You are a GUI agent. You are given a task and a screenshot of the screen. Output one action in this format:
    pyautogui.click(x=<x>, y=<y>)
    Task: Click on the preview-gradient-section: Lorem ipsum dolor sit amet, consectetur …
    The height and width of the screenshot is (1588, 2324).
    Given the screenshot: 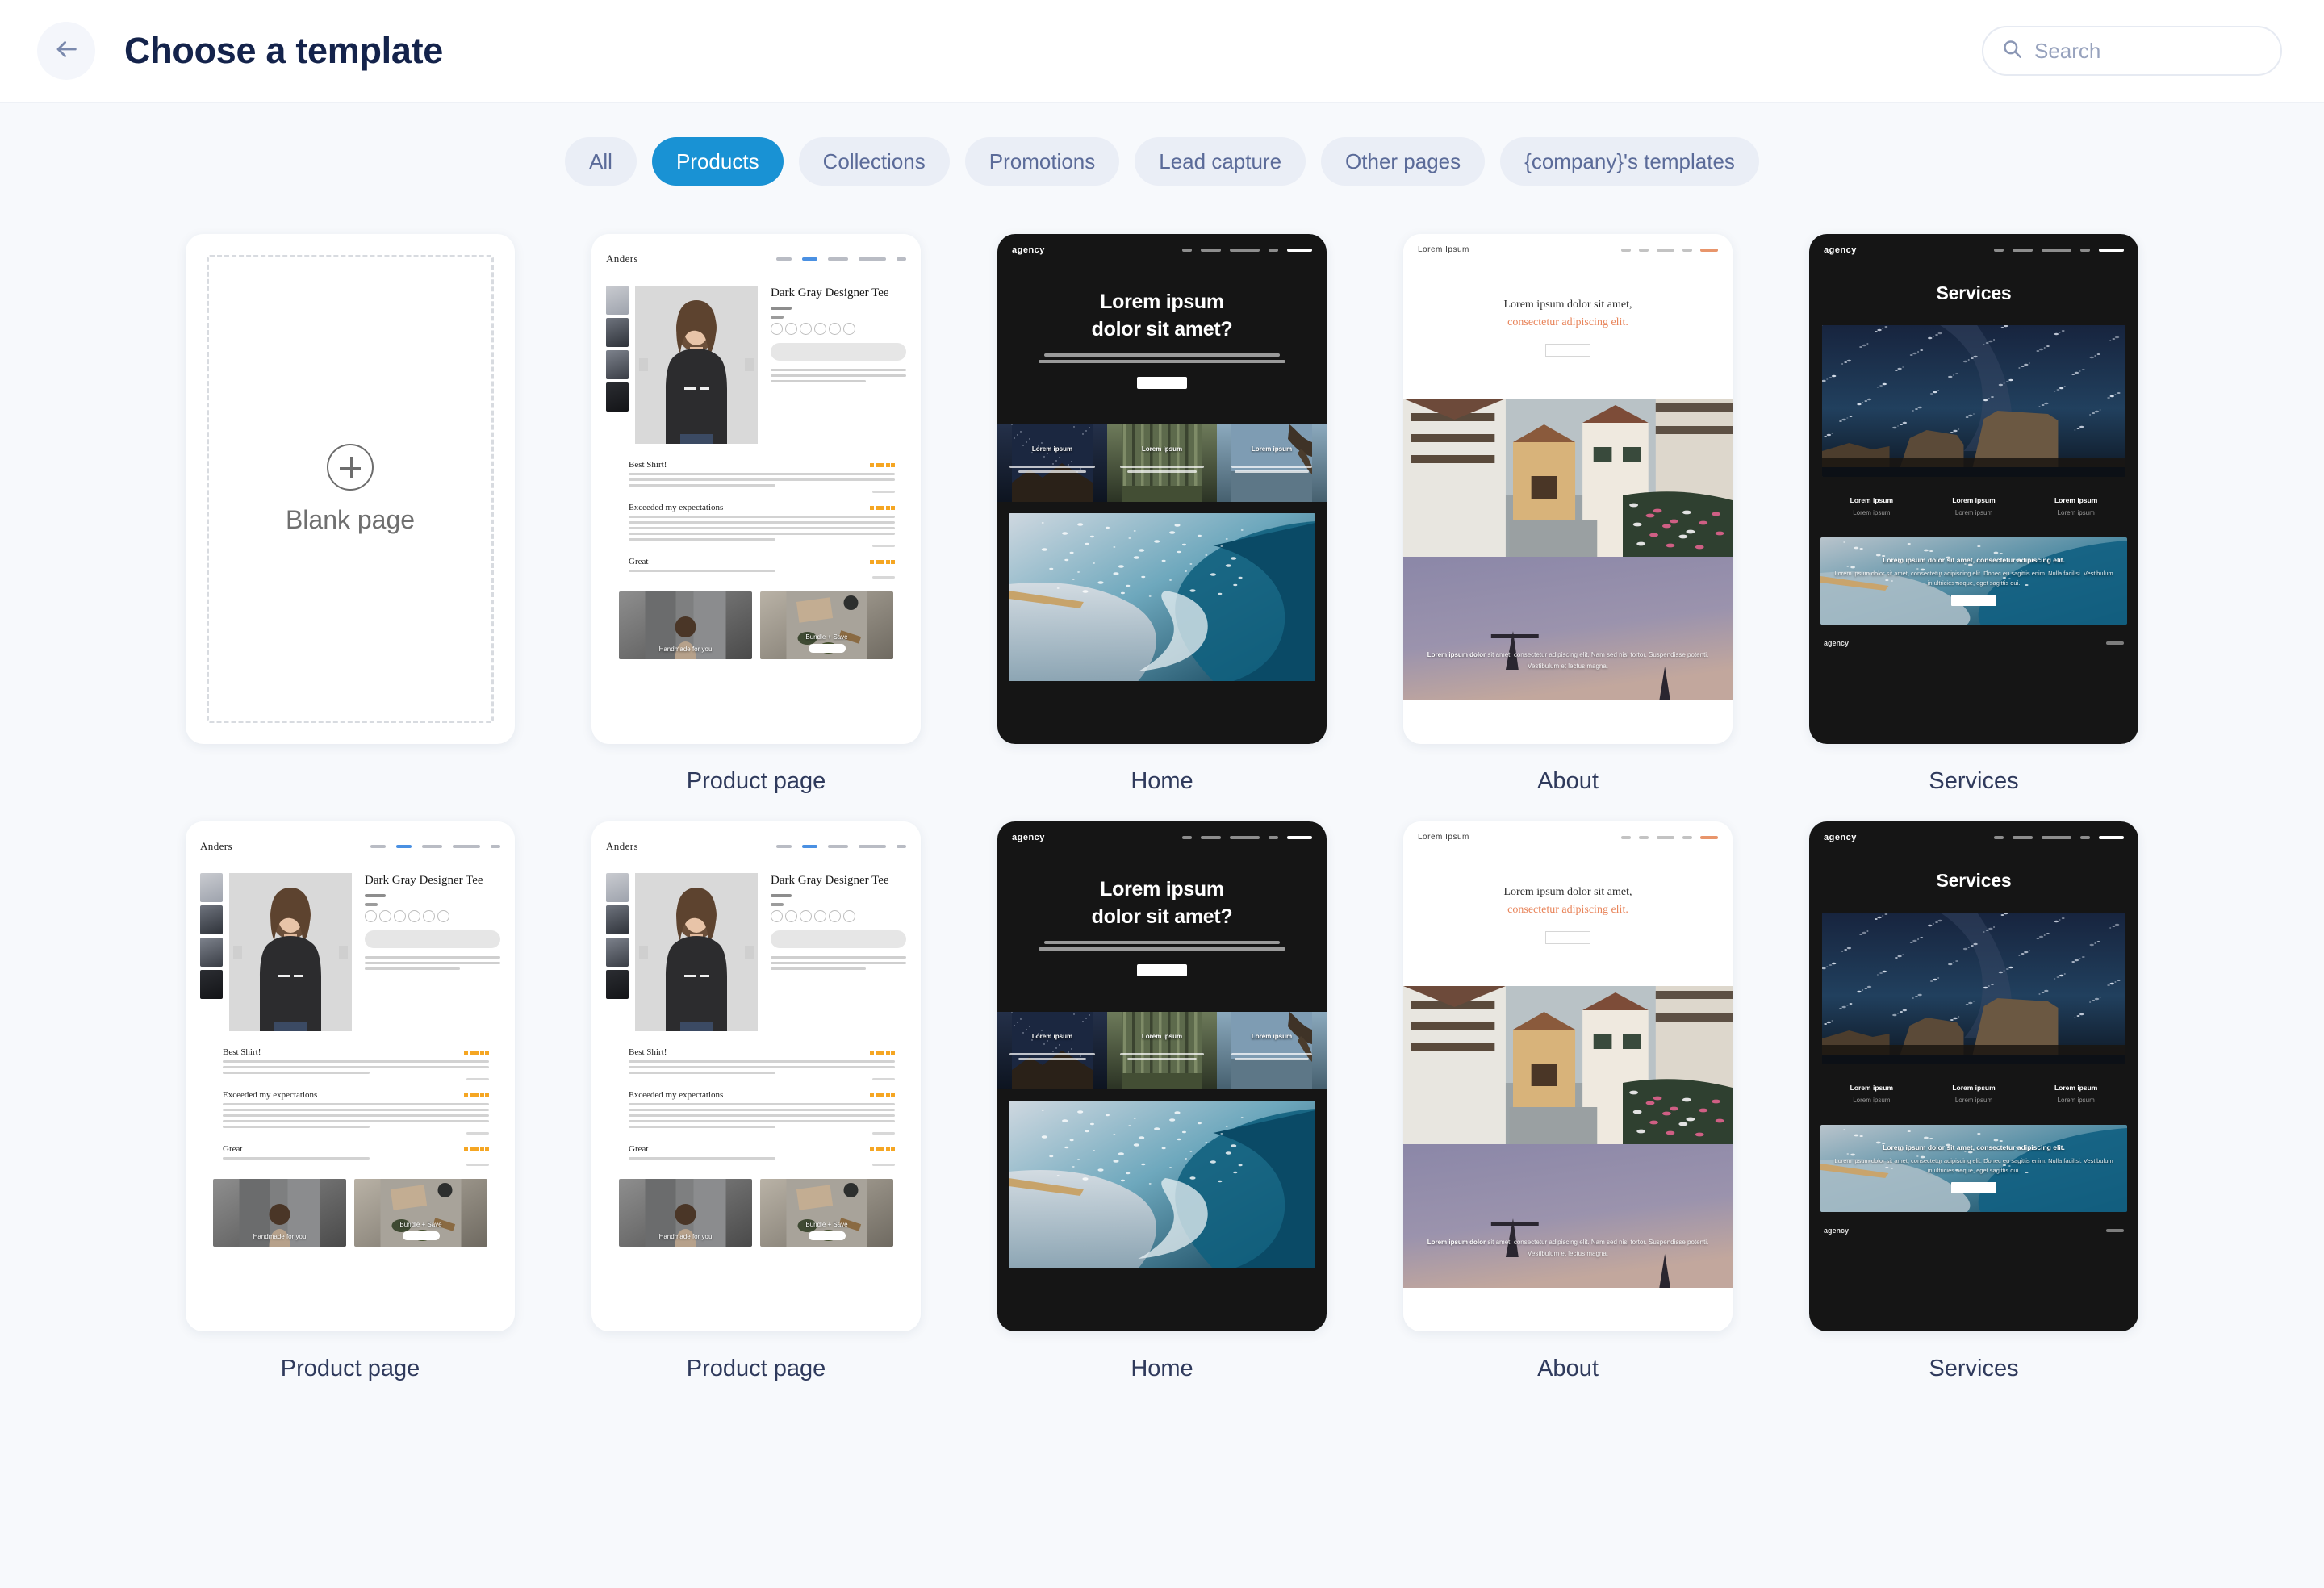 What is the action you would take?
    pyautogui.click(x=1568, y=629)
    